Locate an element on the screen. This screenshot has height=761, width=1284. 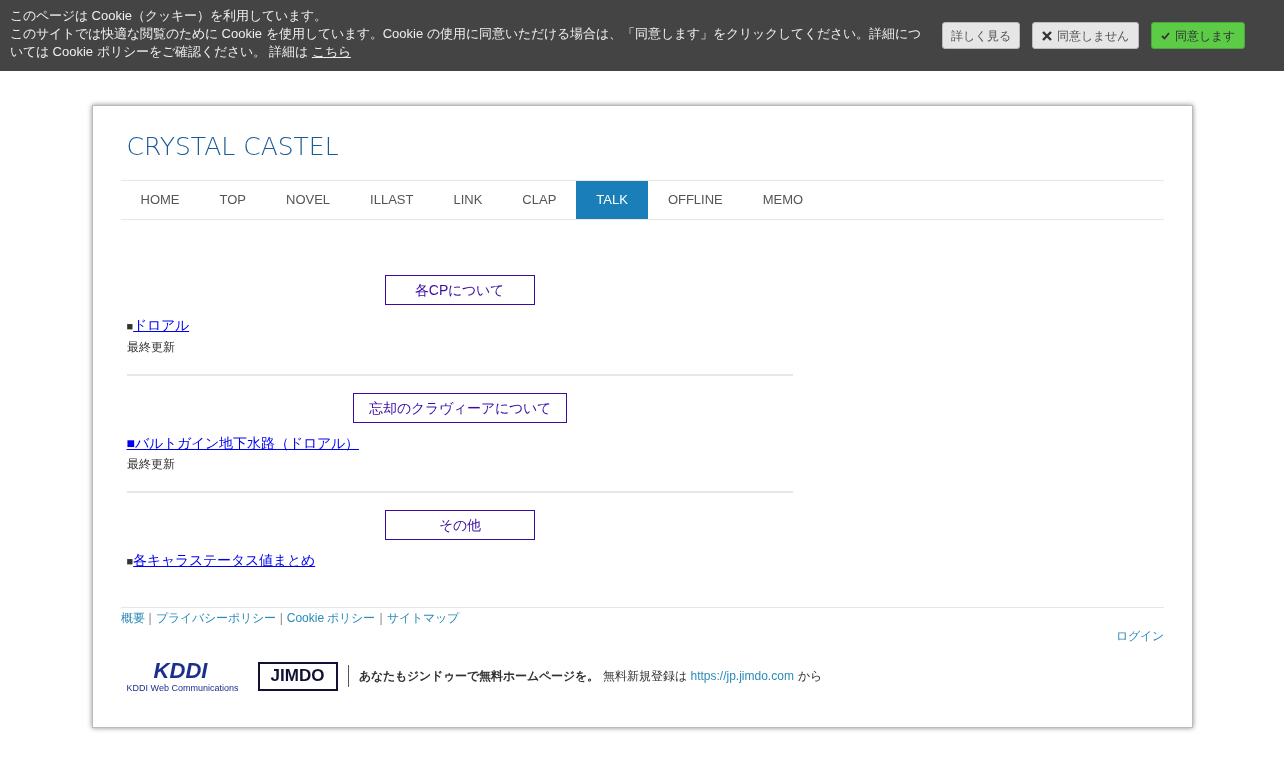
footer-link: Cookie ポリシー is located at coordinates (331, 618).